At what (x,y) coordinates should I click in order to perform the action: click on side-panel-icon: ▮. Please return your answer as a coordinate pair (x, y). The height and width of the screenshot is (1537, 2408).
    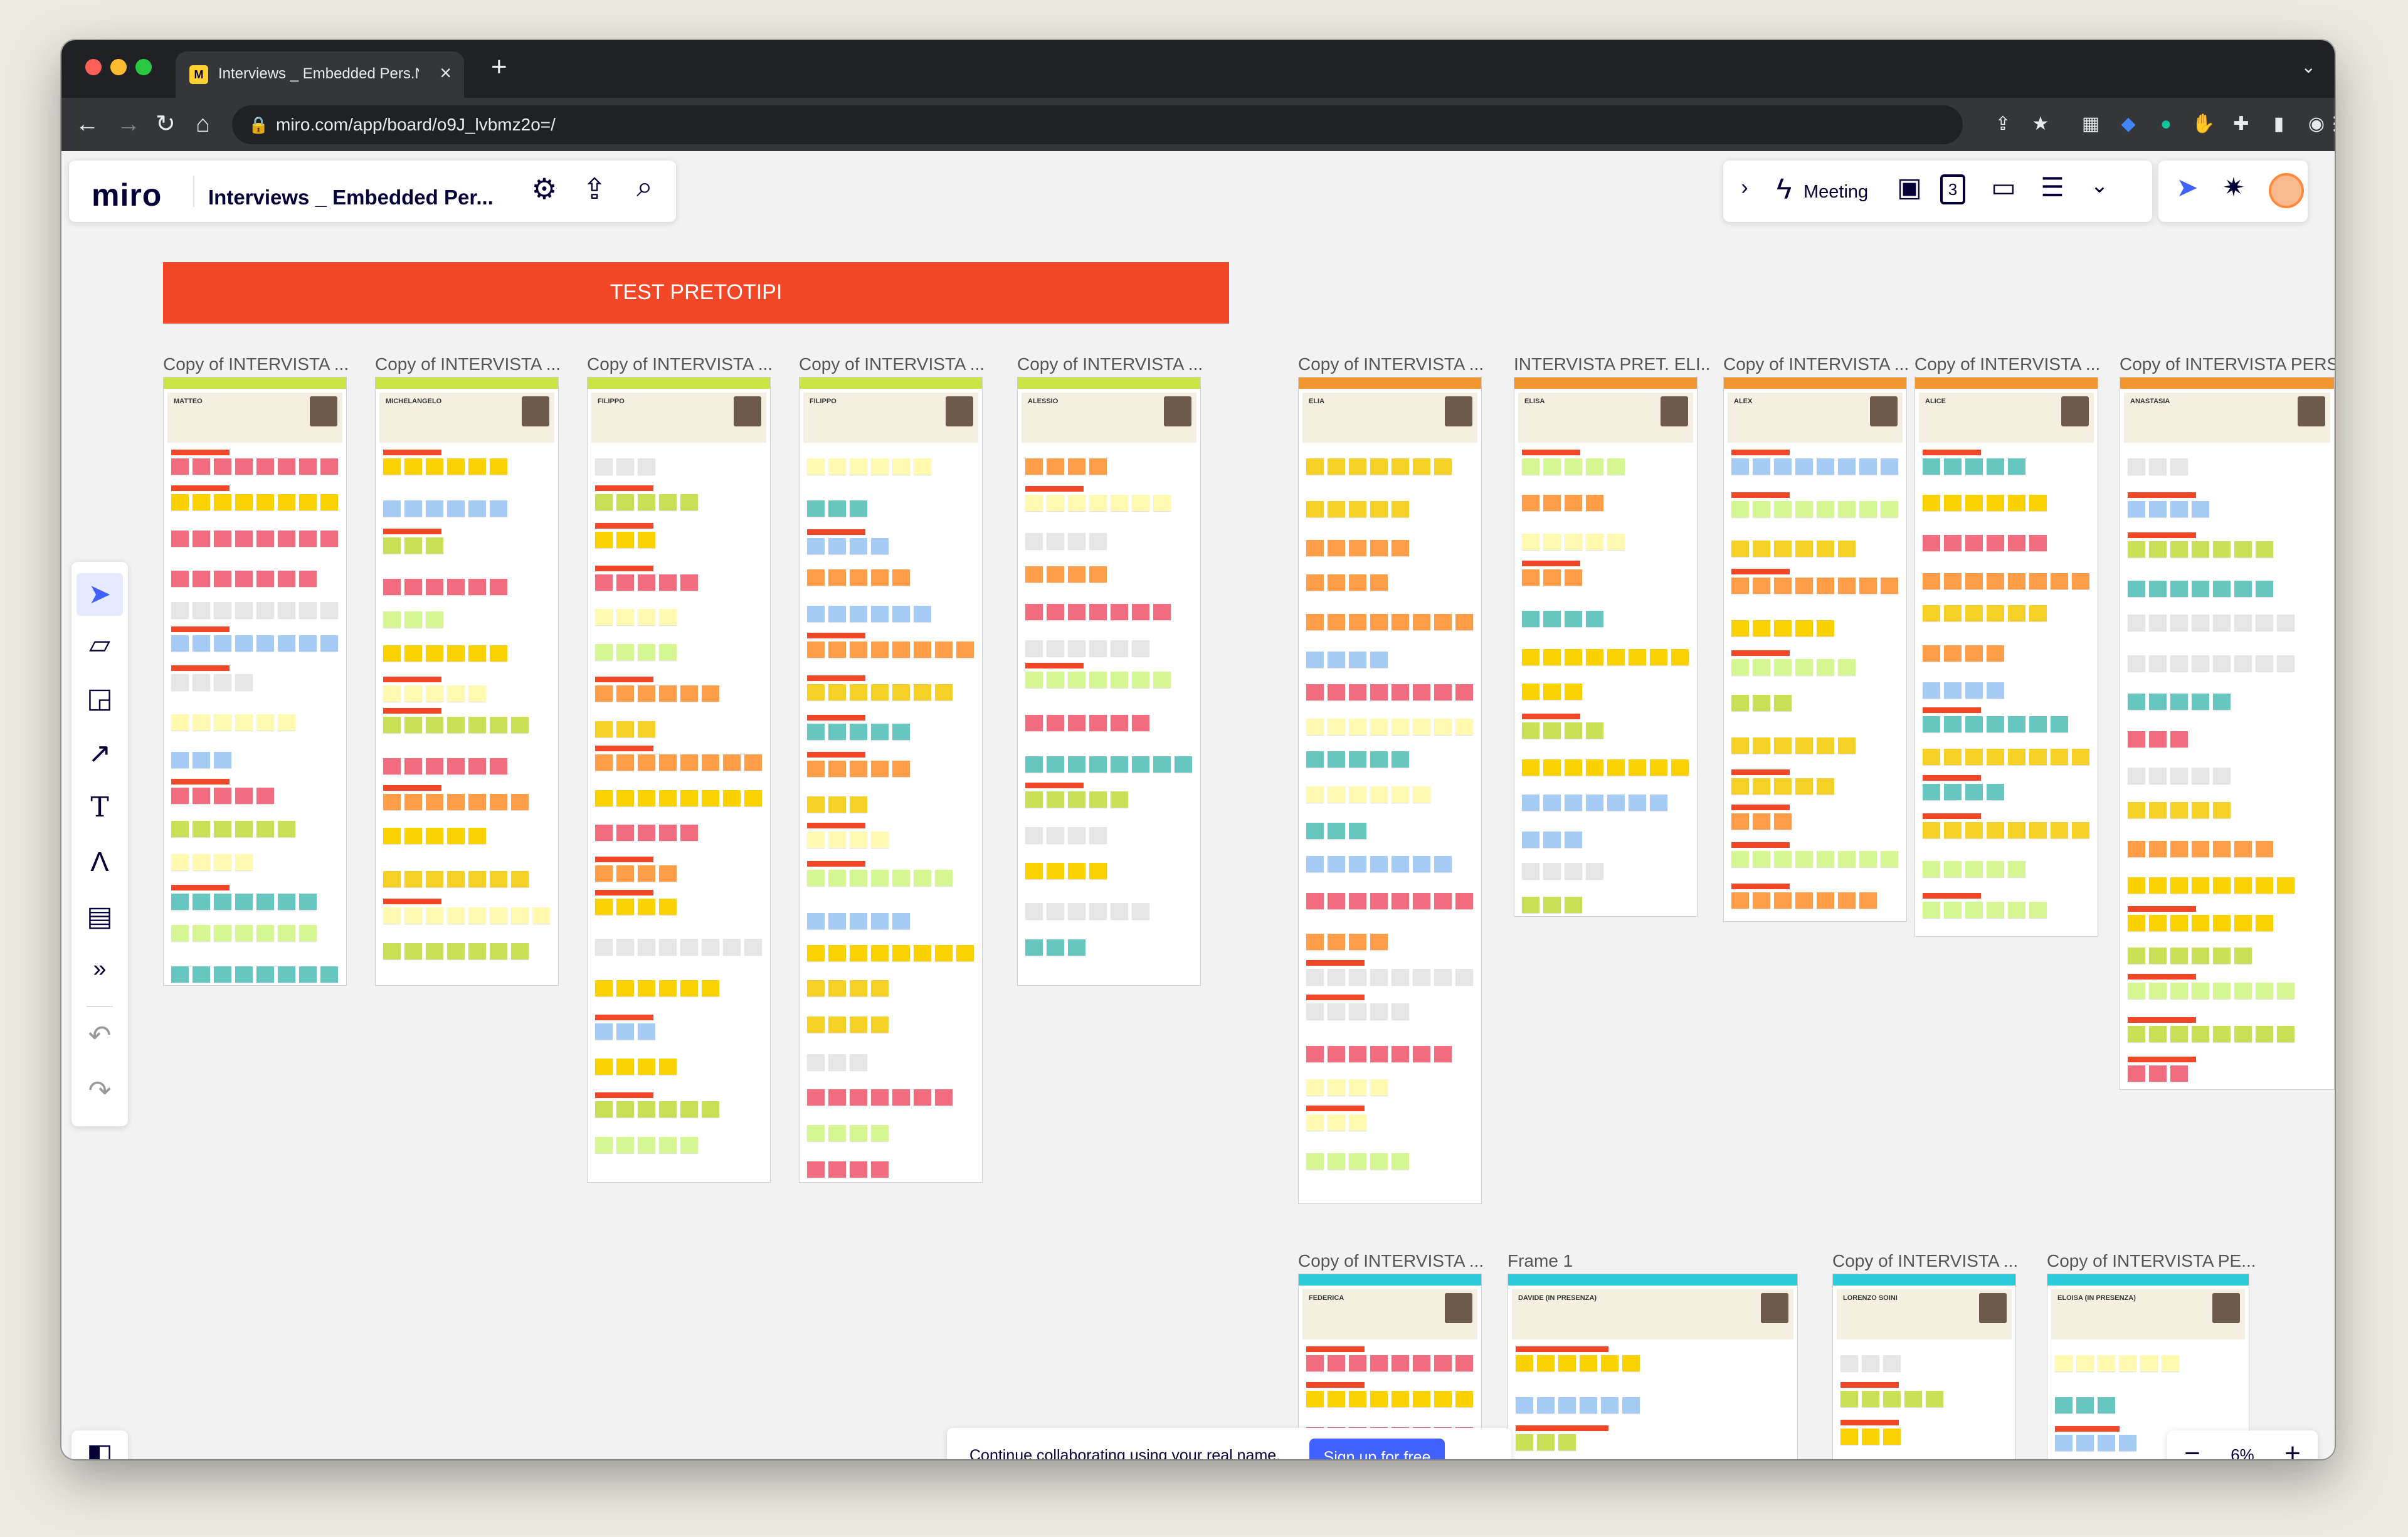
    Looking at the image, I should click on (2278, 124).